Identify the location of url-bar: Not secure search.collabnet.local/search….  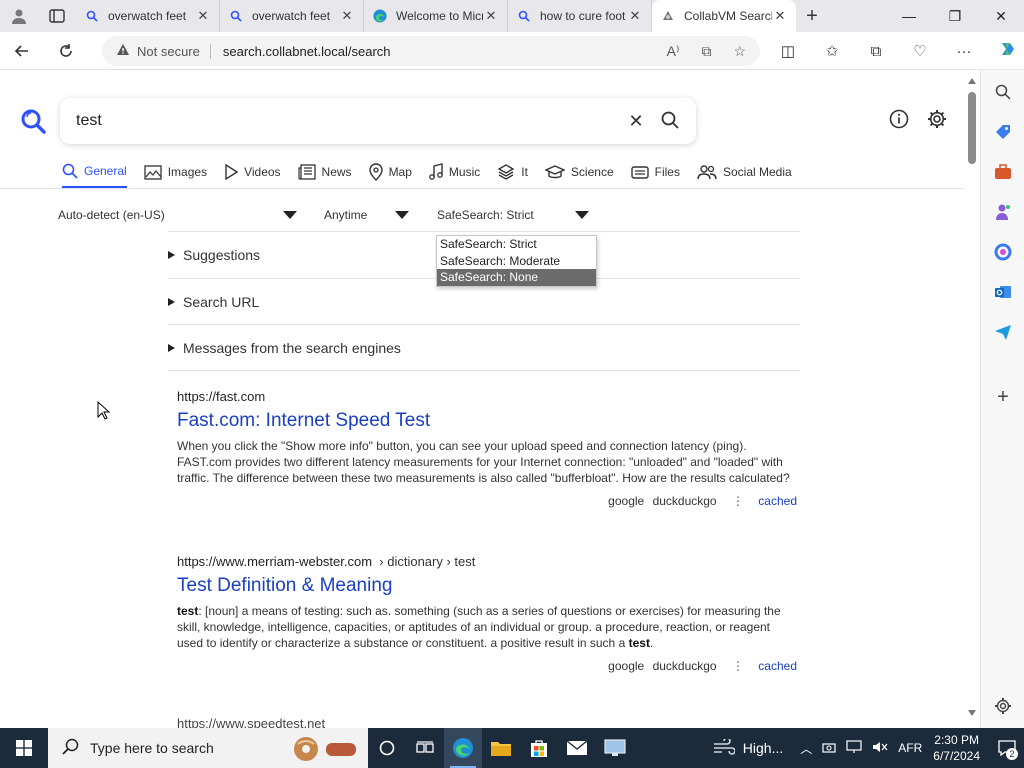
(431, 51).